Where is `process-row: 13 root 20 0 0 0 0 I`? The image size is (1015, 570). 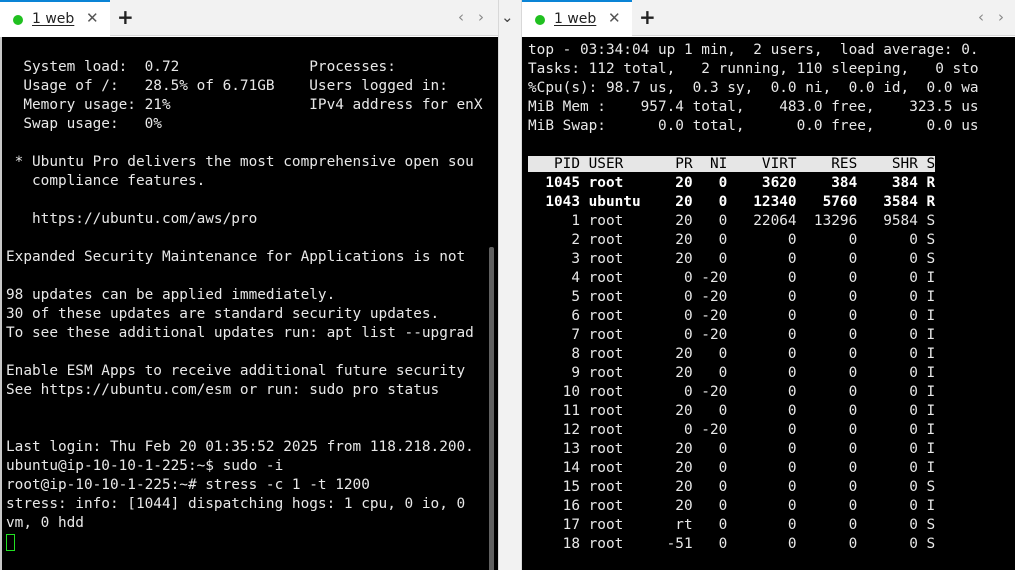
process-row: 13 root 20 0 0 0 0 I is located at coordinates (732, 449).